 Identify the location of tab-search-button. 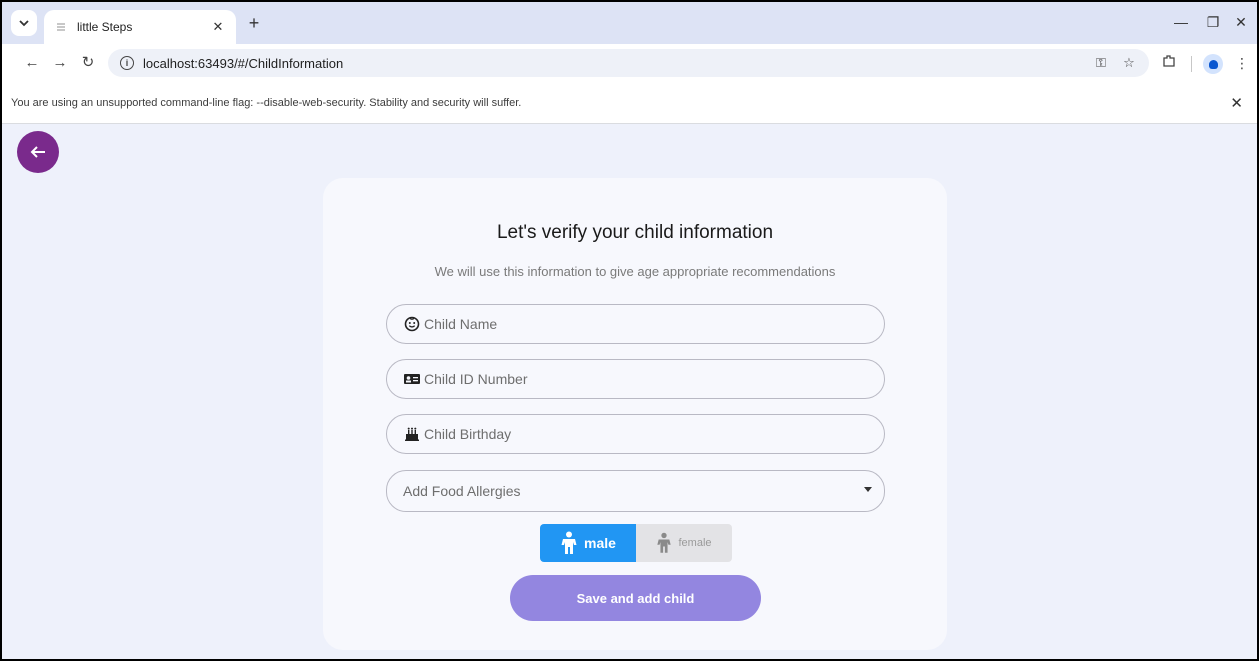
(24, 23).